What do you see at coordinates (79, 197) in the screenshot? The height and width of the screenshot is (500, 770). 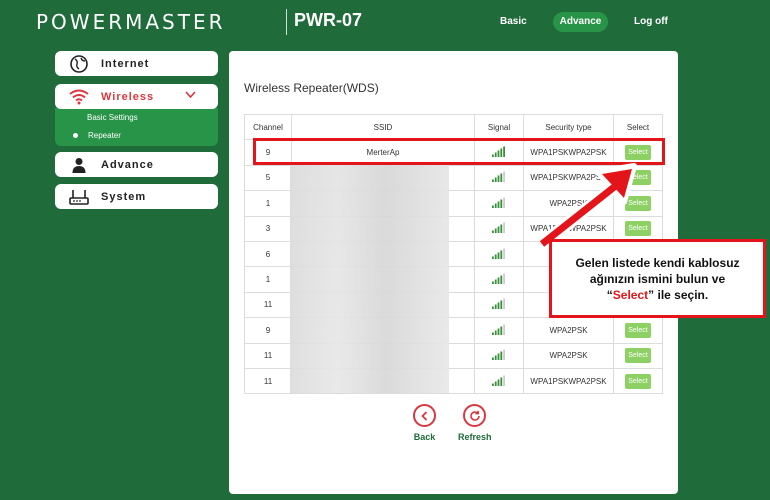 I see `router-icon` at bounding box center [79, 197].